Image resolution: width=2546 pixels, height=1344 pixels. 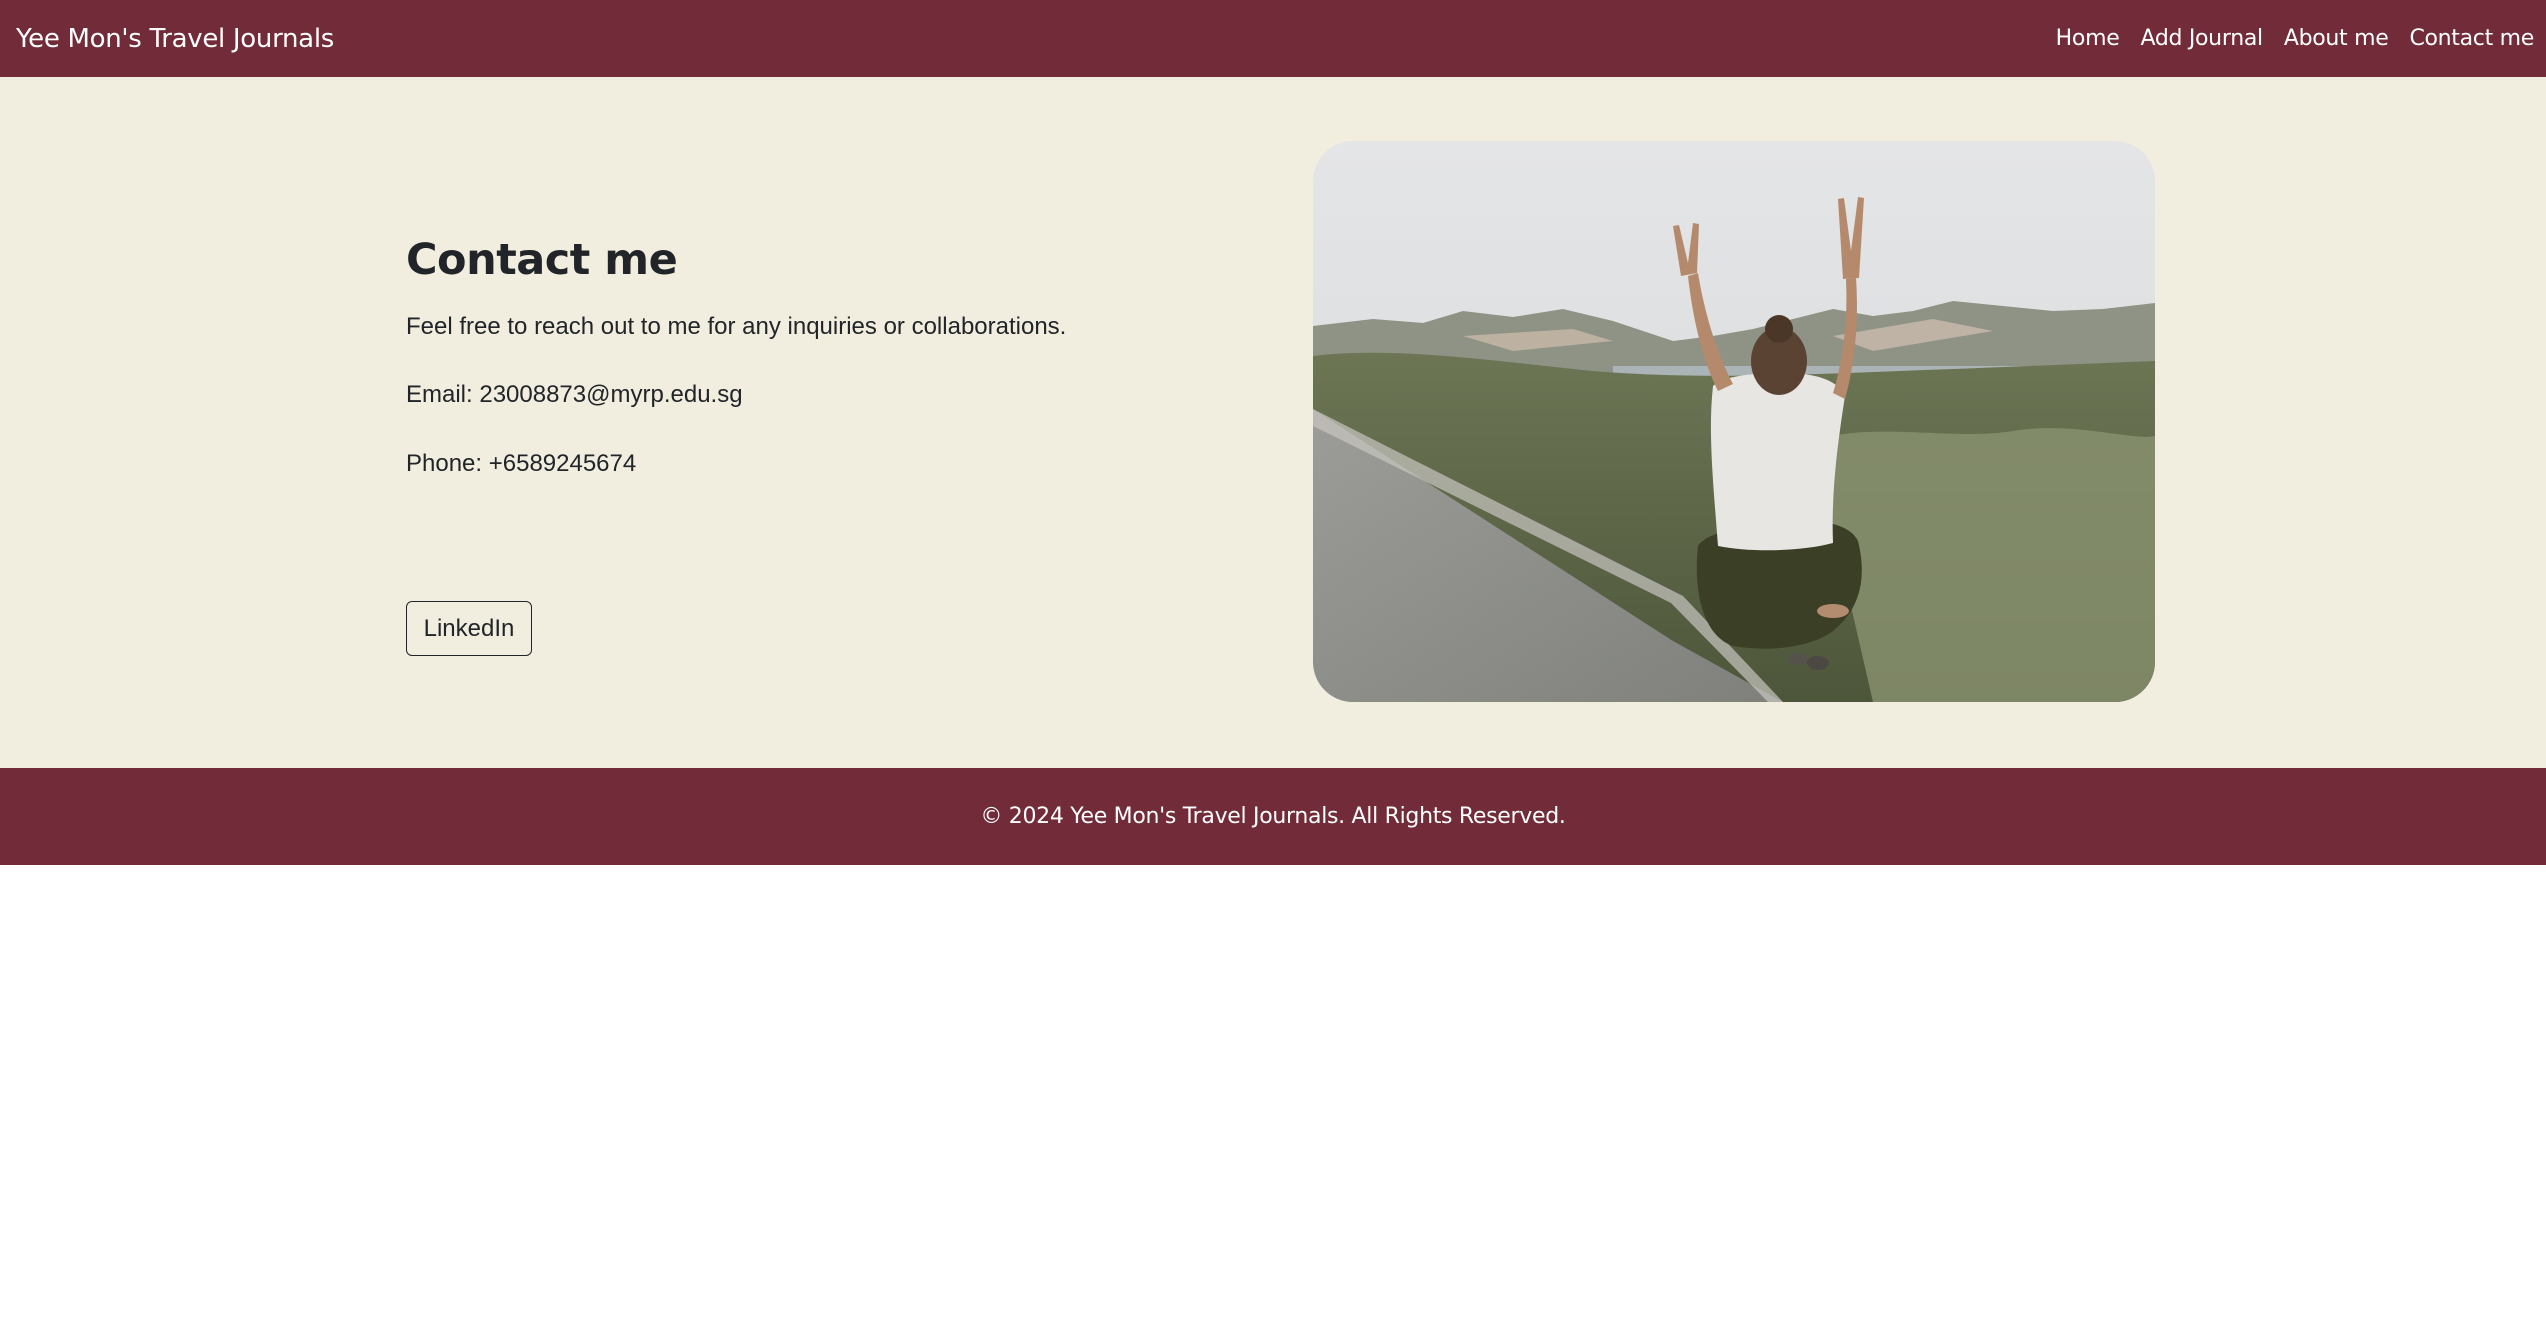 What do you see at coordinates (469, 628) in the screenshot?
I see `linkedin-button: LinkedIn` at bounding box center [469, 628].